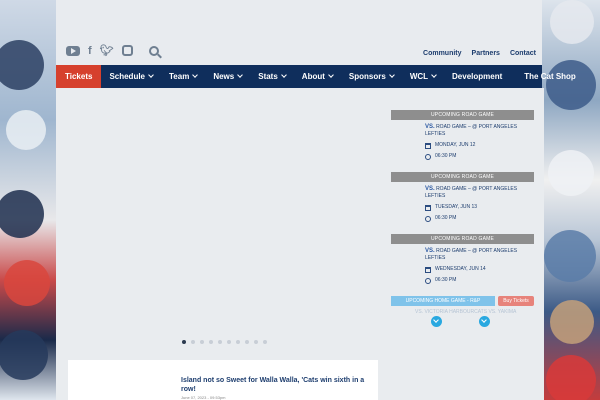 This screenshot has height=400, width=600. What do you see at coordinates (179, 76) in the screenshot?
I see `nav-label: Team` at bounding box center [179, 76].